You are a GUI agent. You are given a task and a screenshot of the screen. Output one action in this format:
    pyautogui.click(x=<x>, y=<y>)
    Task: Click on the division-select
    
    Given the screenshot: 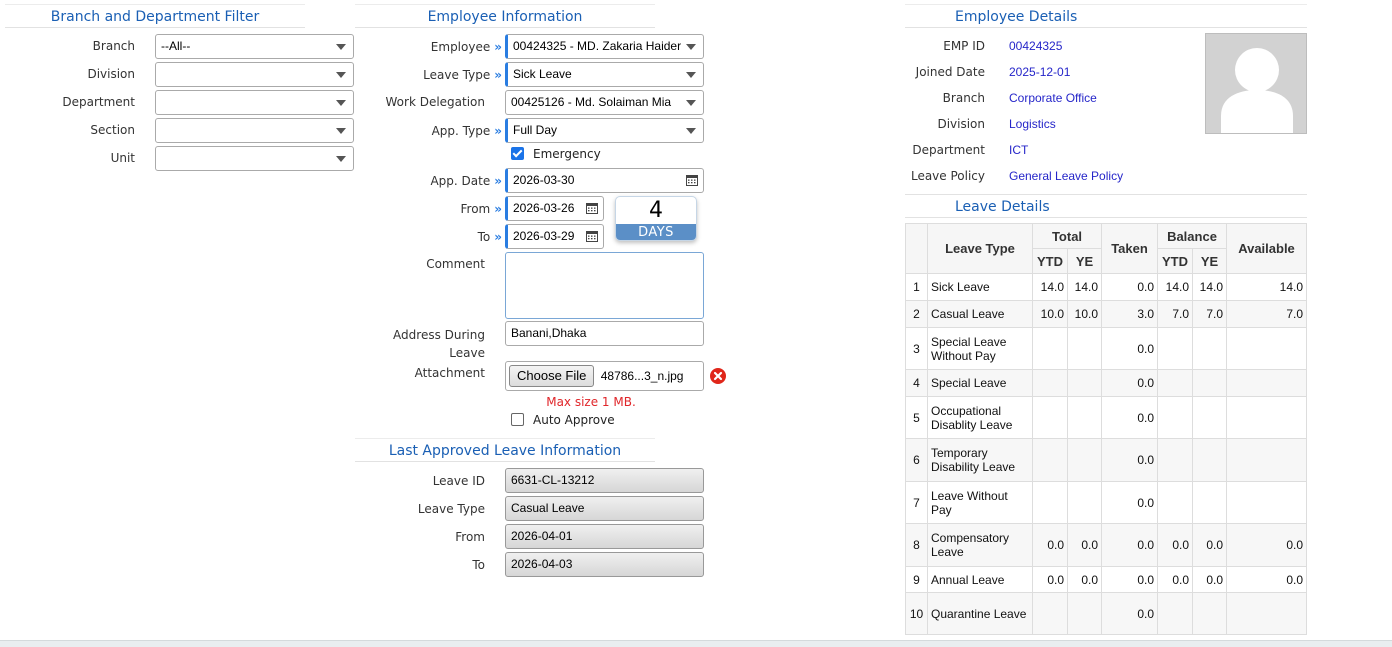 What is the action you would take?
    pyautogui.click(x=254, y=74)
    